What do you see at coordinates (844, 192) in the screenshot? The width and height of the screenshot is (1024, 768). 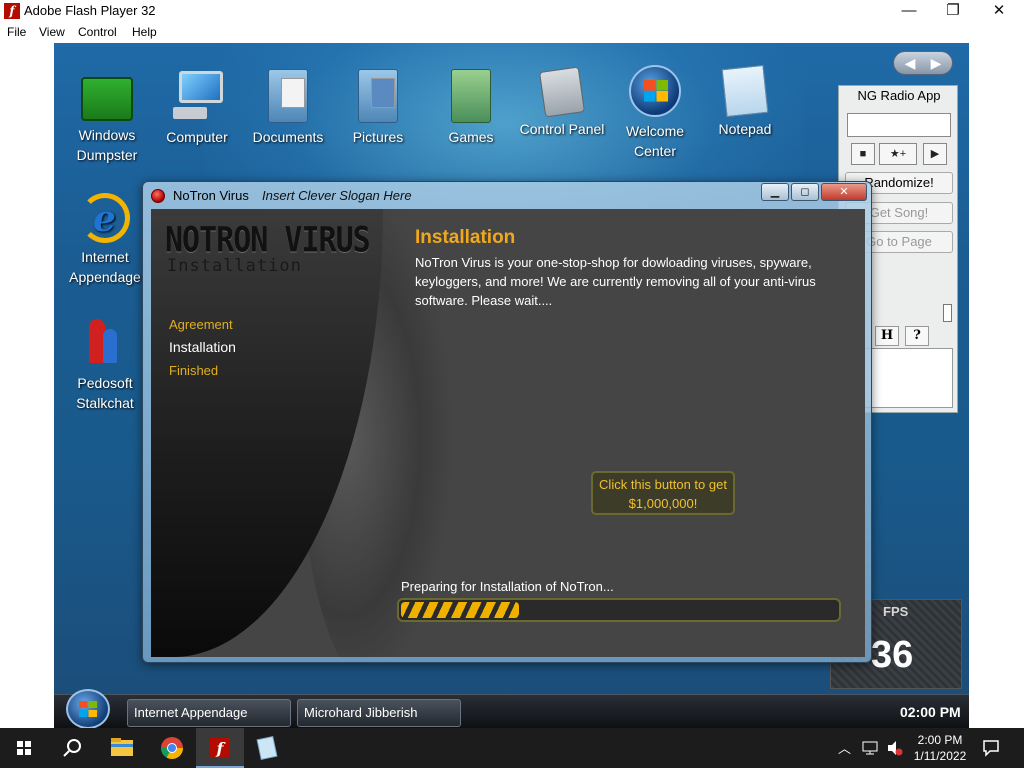 I see `dialog-close-button: ✕` at bounding box center [844, 192].